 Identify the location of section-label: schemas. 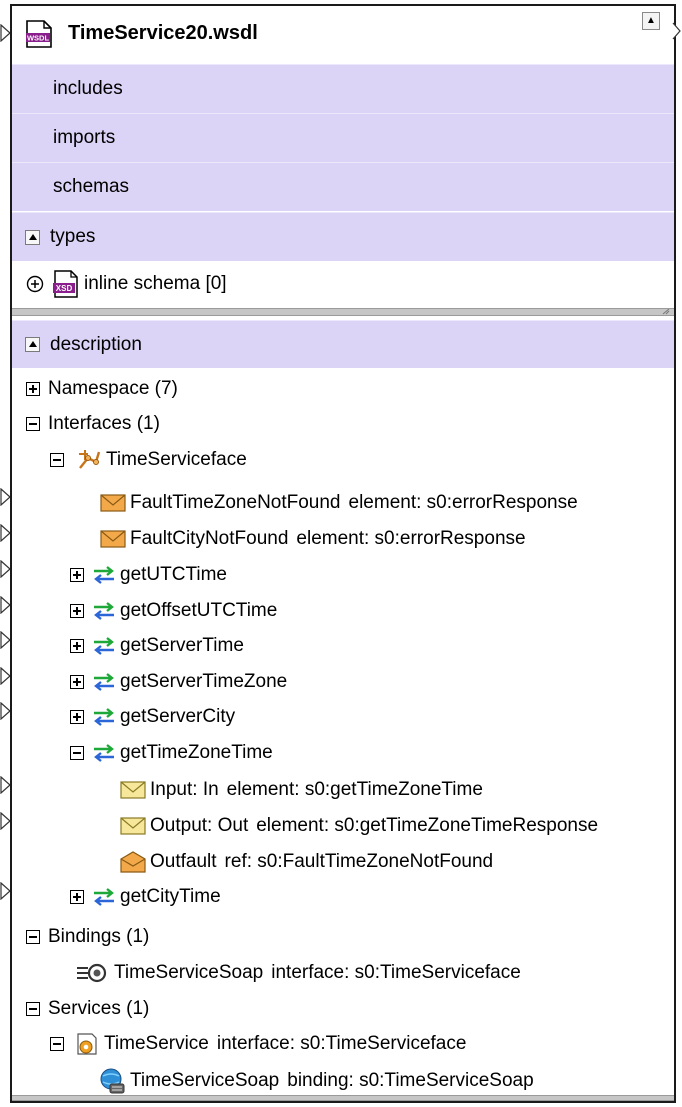
(91, 186).